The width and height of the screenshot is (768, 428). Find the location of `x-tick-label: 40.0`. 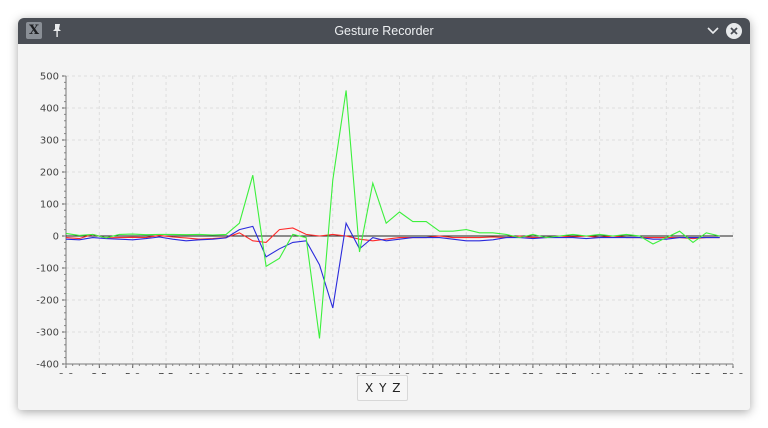

x-tick-label: 40.0 is located at coordinates (599, 373).